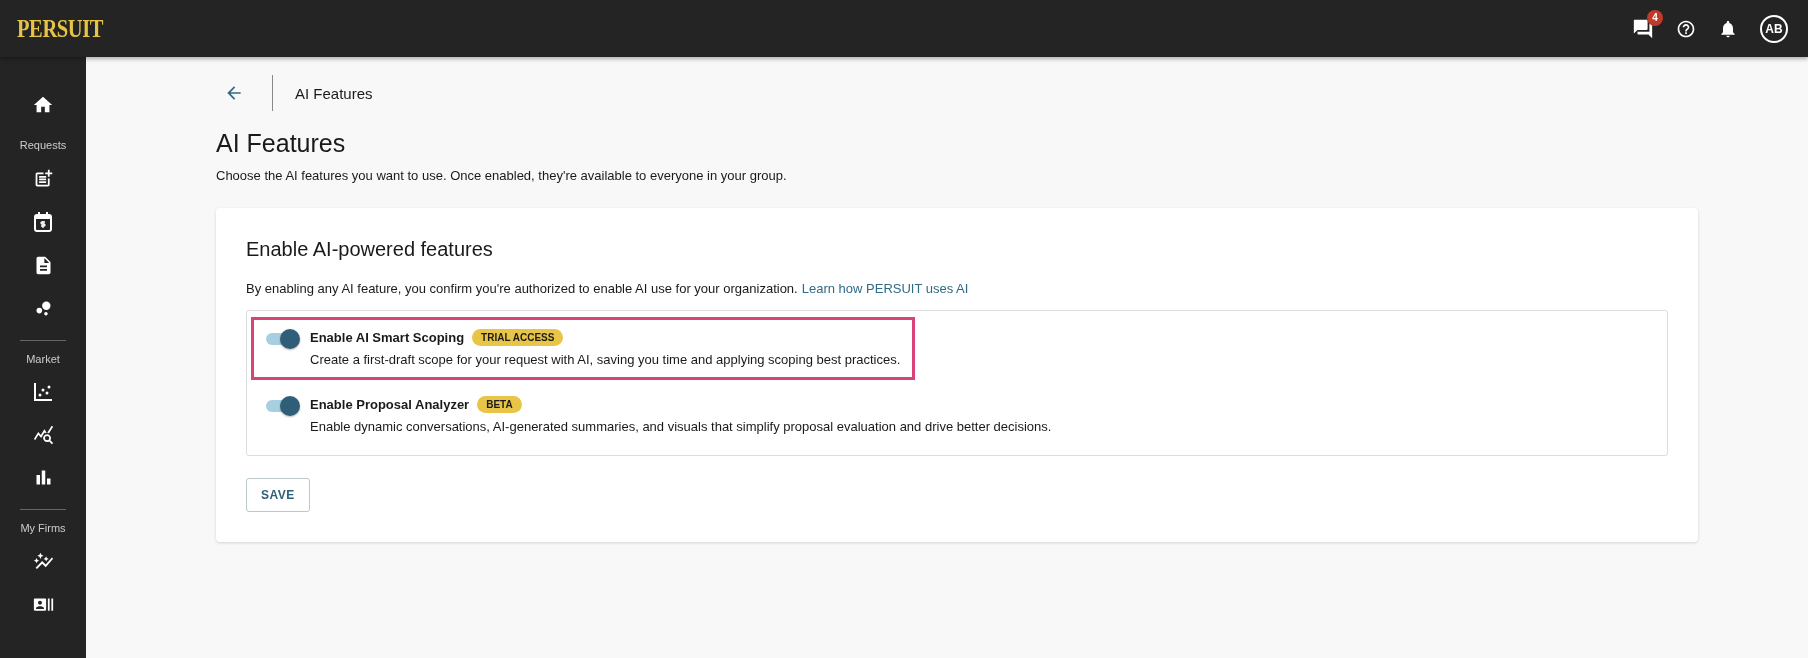 Image resolution: width=1808 pixels, height=658 pixels. I want to click on logo: PERSUIT, so click(60, 28).